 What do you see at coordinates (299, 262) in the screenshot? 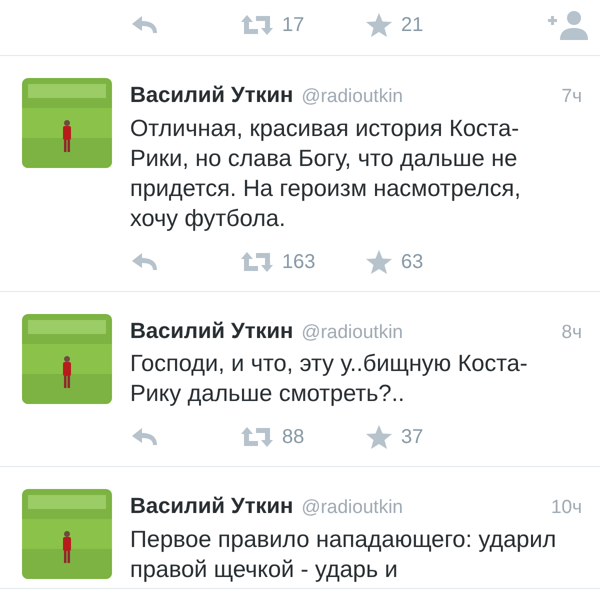
I see `retweet-count: 163` at bounding box center [299, 262].